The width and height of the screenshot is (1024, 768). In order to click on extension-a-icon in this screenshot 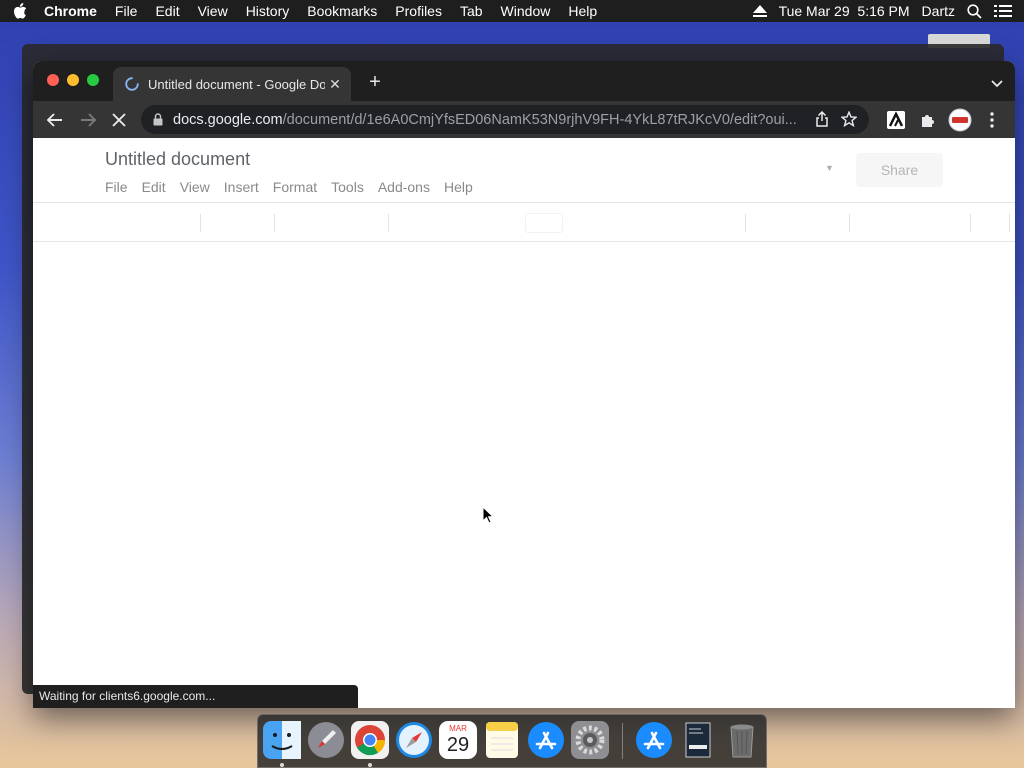, I will do `click(896, 120)`.